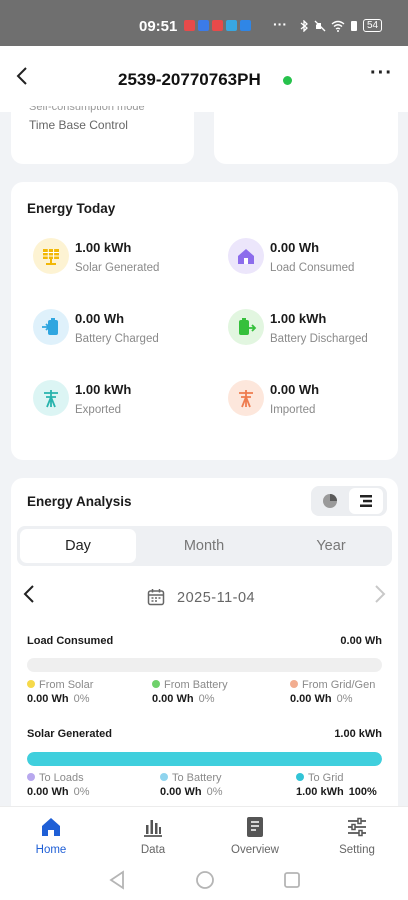 Image resolution: width=408 pixels, height=900 pixels. I want to click on period-tabs: Day Month Year, so click(204, 546).